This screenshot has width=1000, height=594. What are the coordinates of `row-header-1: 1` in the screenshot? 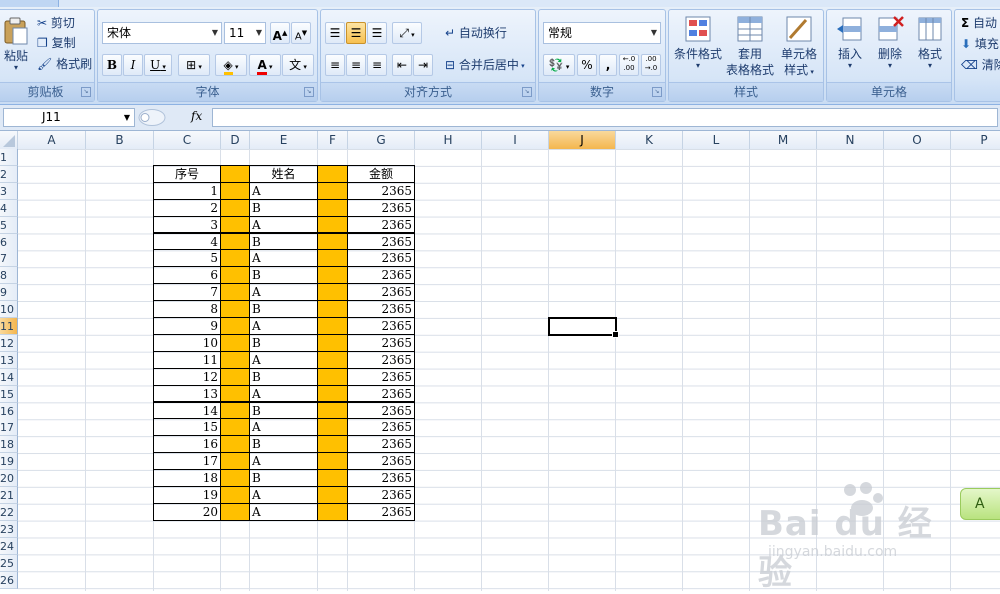 It's located at (9, 157).